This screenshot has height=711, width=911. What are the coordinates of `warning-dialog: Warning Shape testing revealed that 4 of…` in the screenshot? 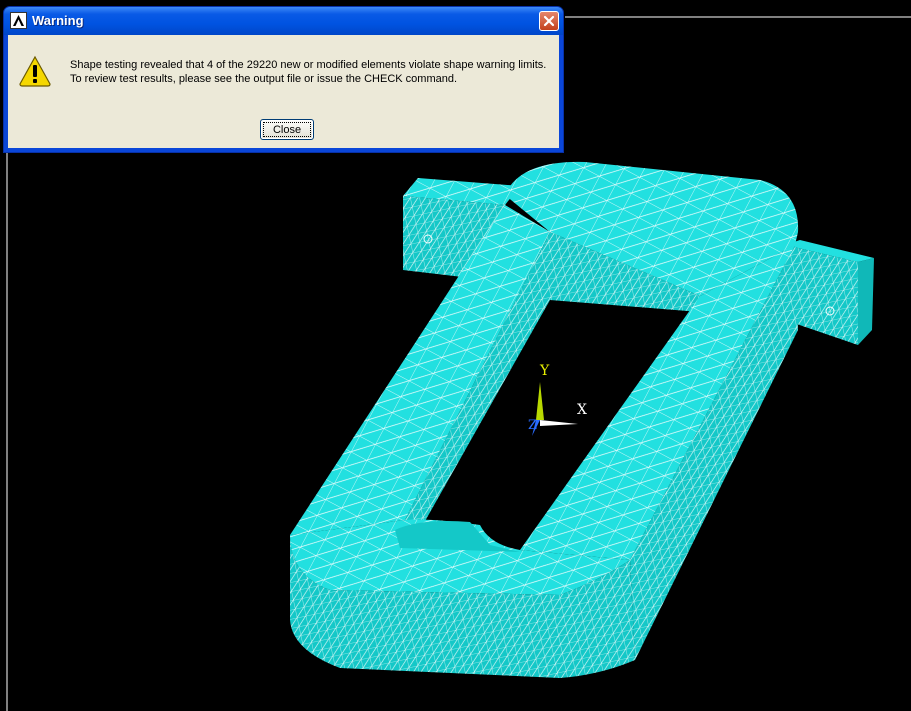 It's located at (283, 79).